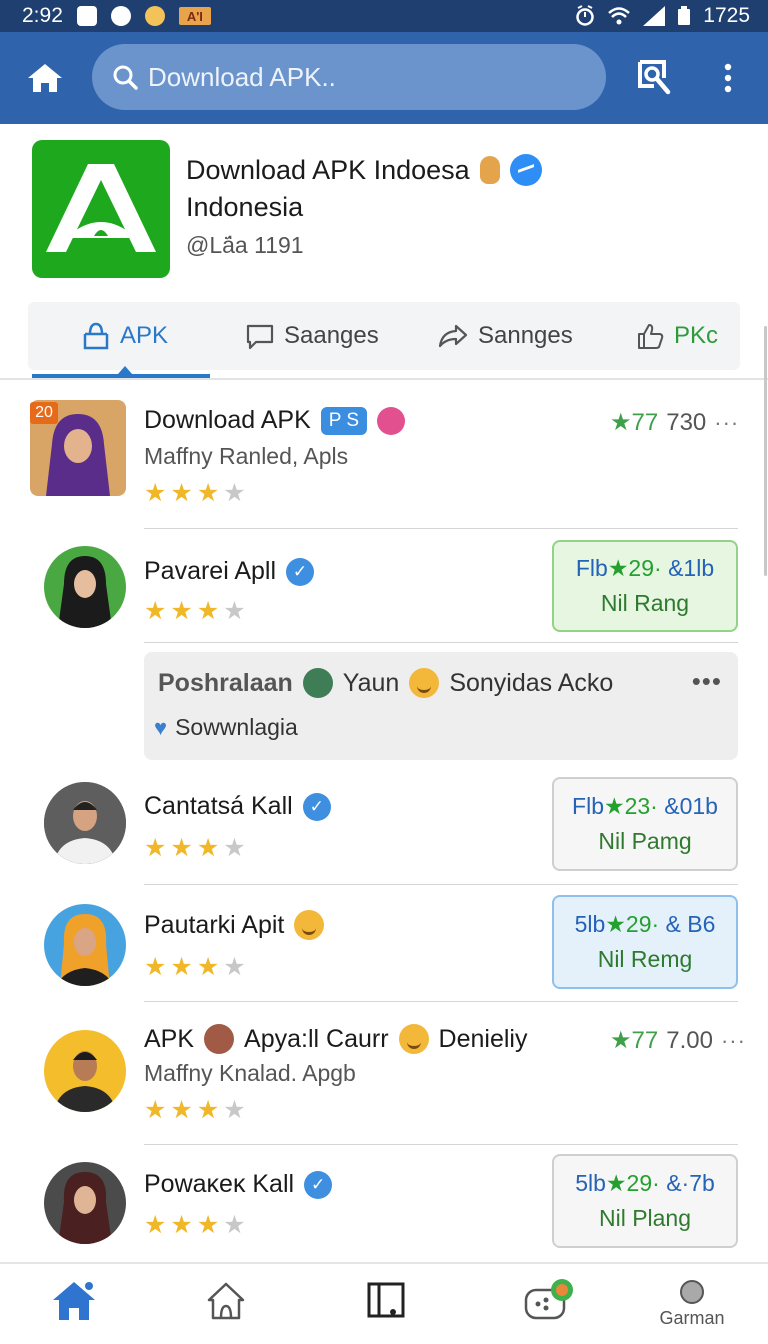 Image resolution: width=768 pixels, height=1344 pixels. Describe the element at coordinates (691, 568) in the screenshot. I see `card-text: &1lb` at that location.